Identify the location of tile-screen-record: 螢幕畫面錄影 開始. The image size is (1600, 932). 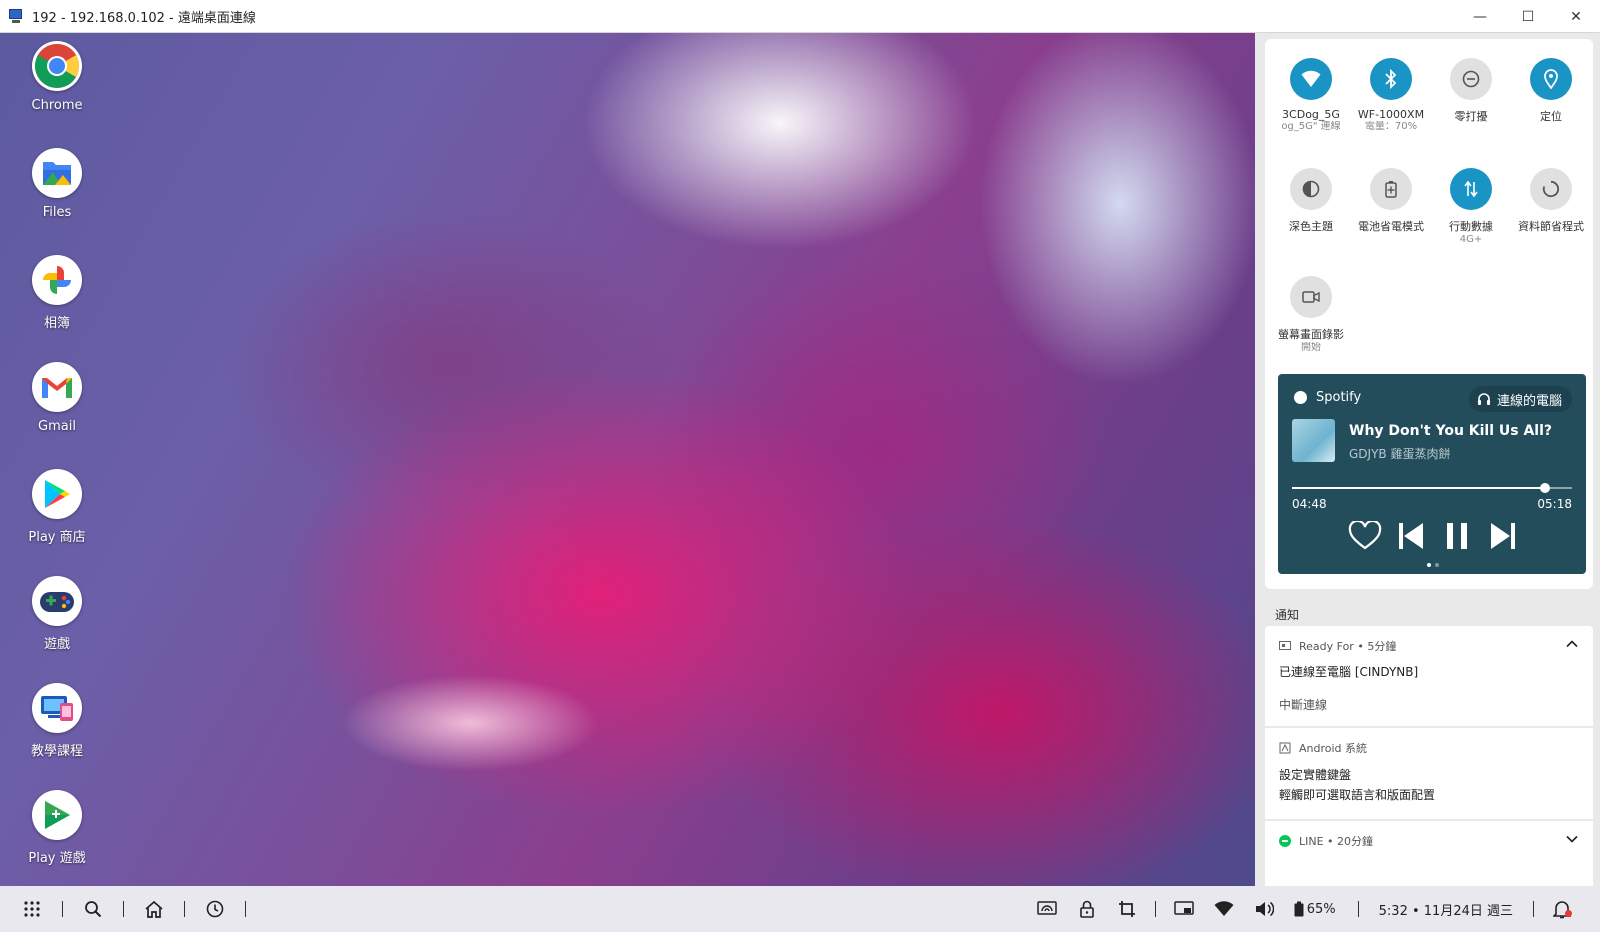
(1311, 315).